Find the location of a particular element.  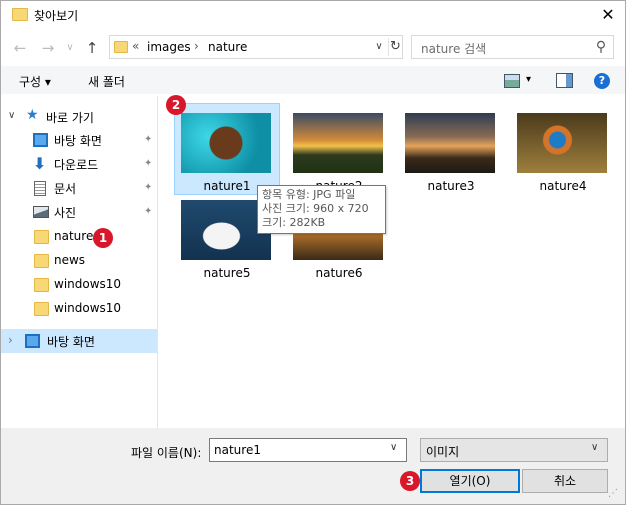

forward-button: → is located at coordinates (48, 48).